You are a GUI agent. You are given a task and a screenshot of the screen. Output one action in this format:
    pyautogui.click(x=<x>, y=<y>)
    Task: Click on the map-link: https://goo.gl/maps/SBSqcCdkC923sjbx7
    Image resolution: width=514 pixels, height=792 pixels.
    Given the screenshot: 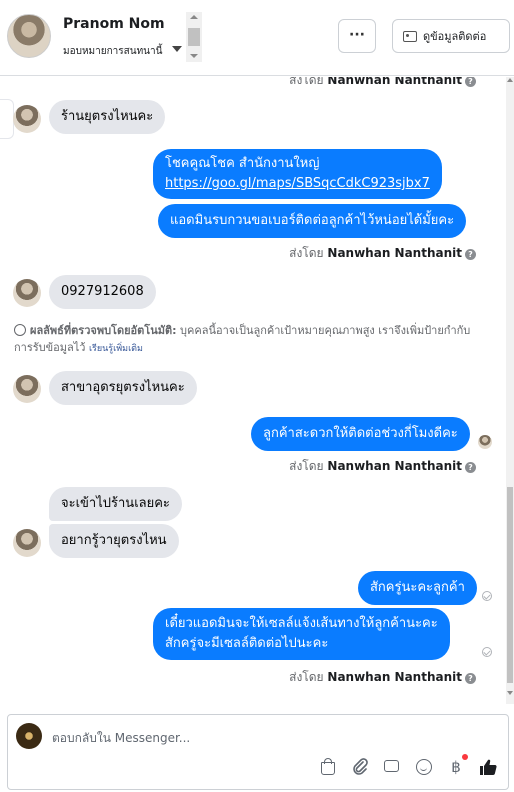 What is the action you would take?
    pyautogui.click(x=297, y=183)
    